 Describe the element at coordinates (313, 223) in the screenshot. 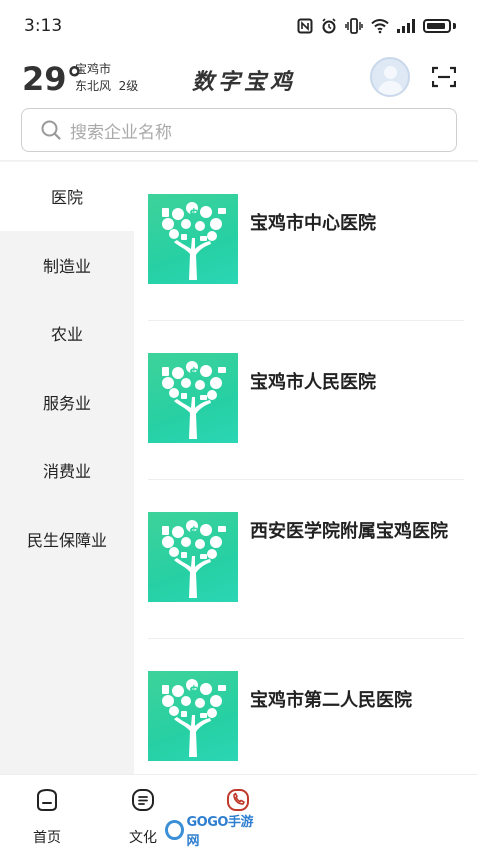

I see `company-name: 宝鸡市中心医院` at that location.